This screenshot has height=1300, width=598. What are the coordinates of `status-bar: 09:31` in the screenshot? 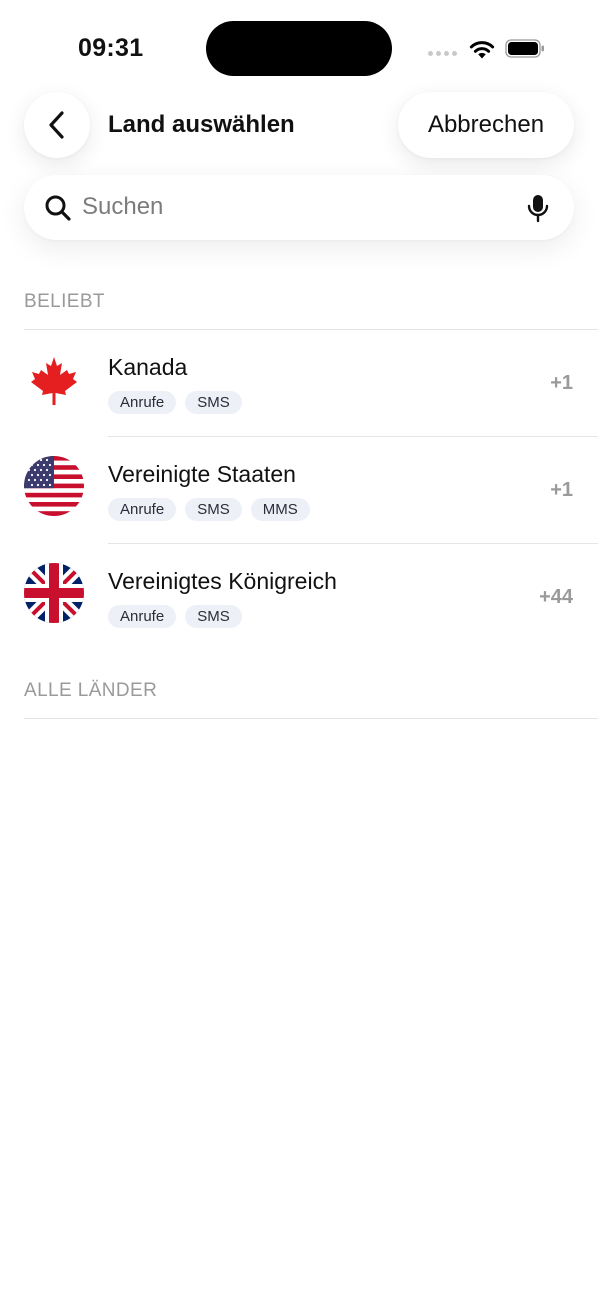 It's located at (299, 48).